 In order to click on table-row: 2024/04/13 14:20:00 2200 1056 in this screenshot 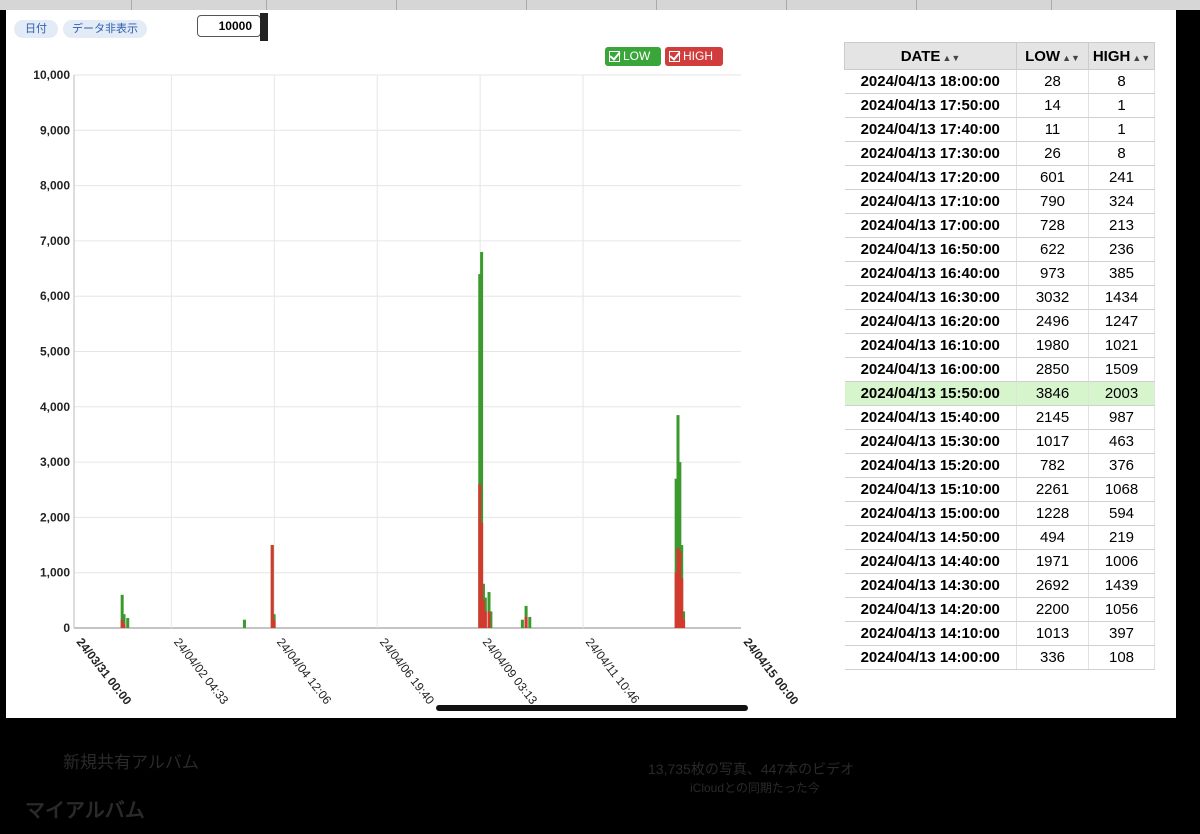, I will do `click(999, 609)`.